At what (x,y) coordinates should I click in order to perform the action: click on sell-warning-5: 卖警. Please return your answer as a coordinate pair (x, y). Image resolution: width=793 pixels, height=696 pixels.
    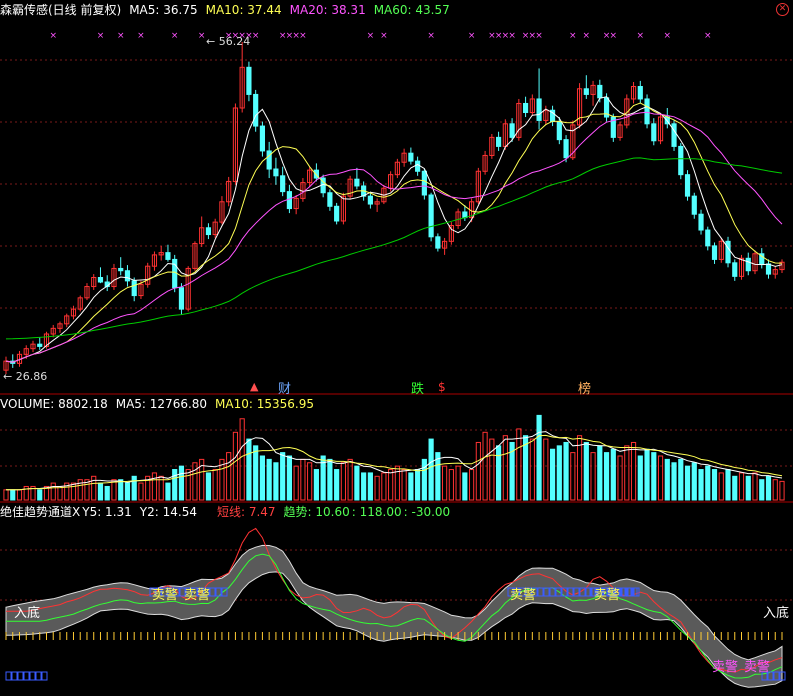
    Looking at the image, I should click on (725, 667).